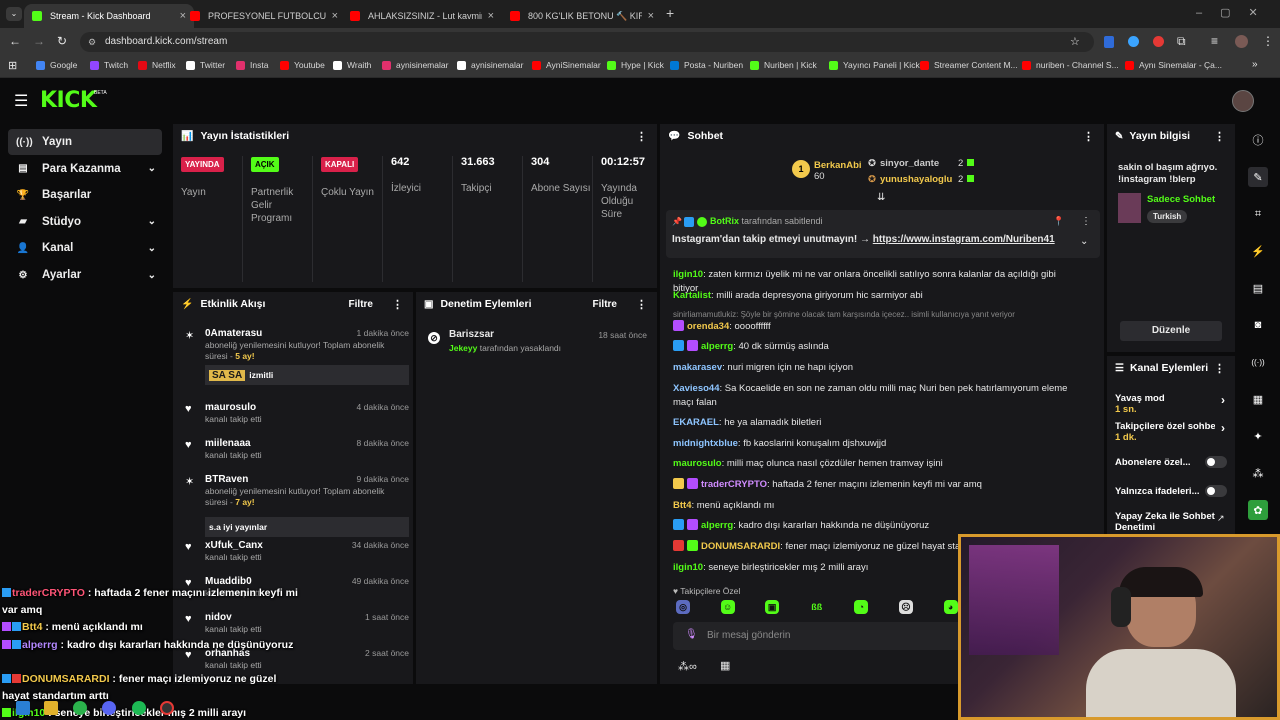  What do you see at coordinates (21, 101) in the screenshot?
I see `hamburger-icon: ☰` at bounding box center [21, 101].